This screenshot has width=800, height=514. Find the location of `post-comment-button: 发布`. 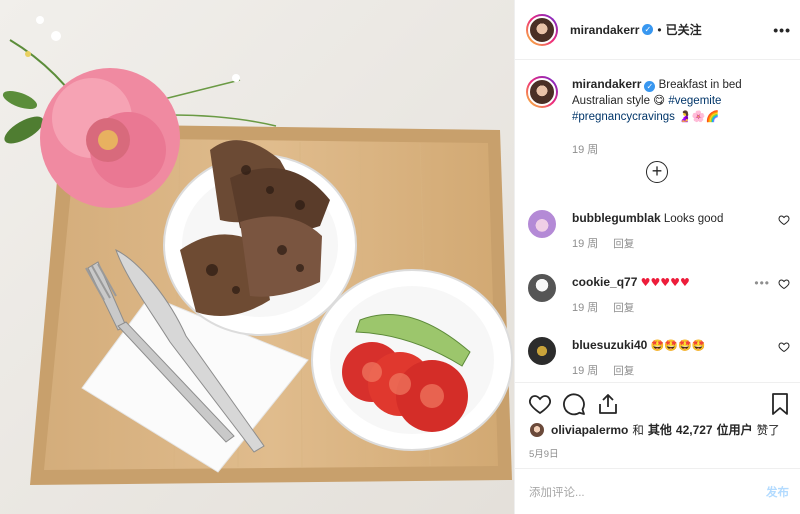

post-comment-button: 发布 is located at coordinates (777, 492).